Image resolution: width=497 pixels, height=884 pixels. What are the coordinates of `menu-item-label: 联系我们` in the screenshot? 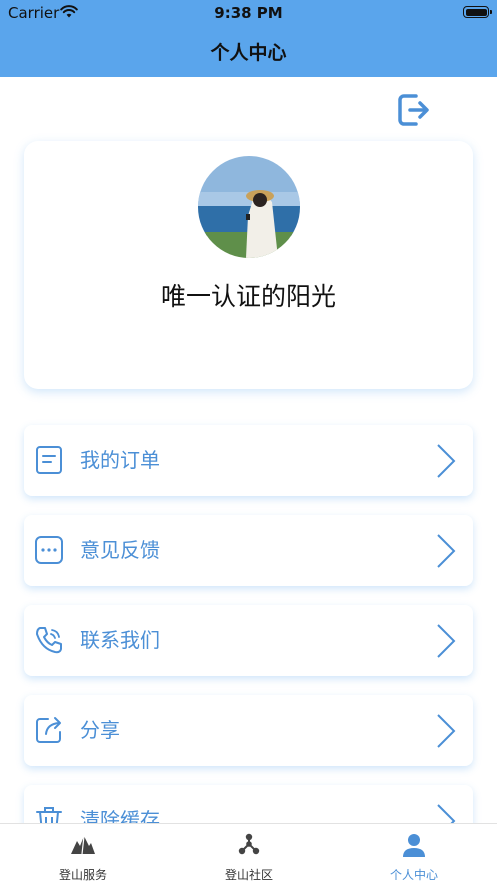 It's located at (120, 640).